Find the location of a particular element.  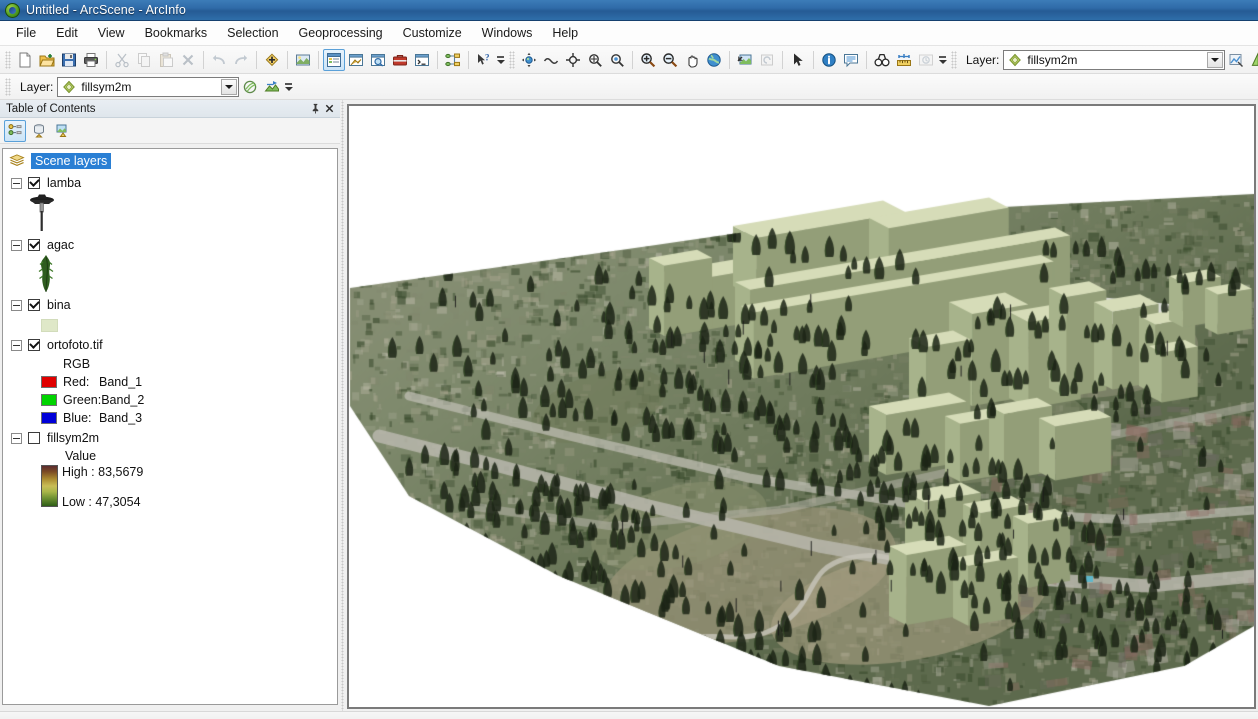

select-features-arrow-icon is located at coordinates (798, 60).